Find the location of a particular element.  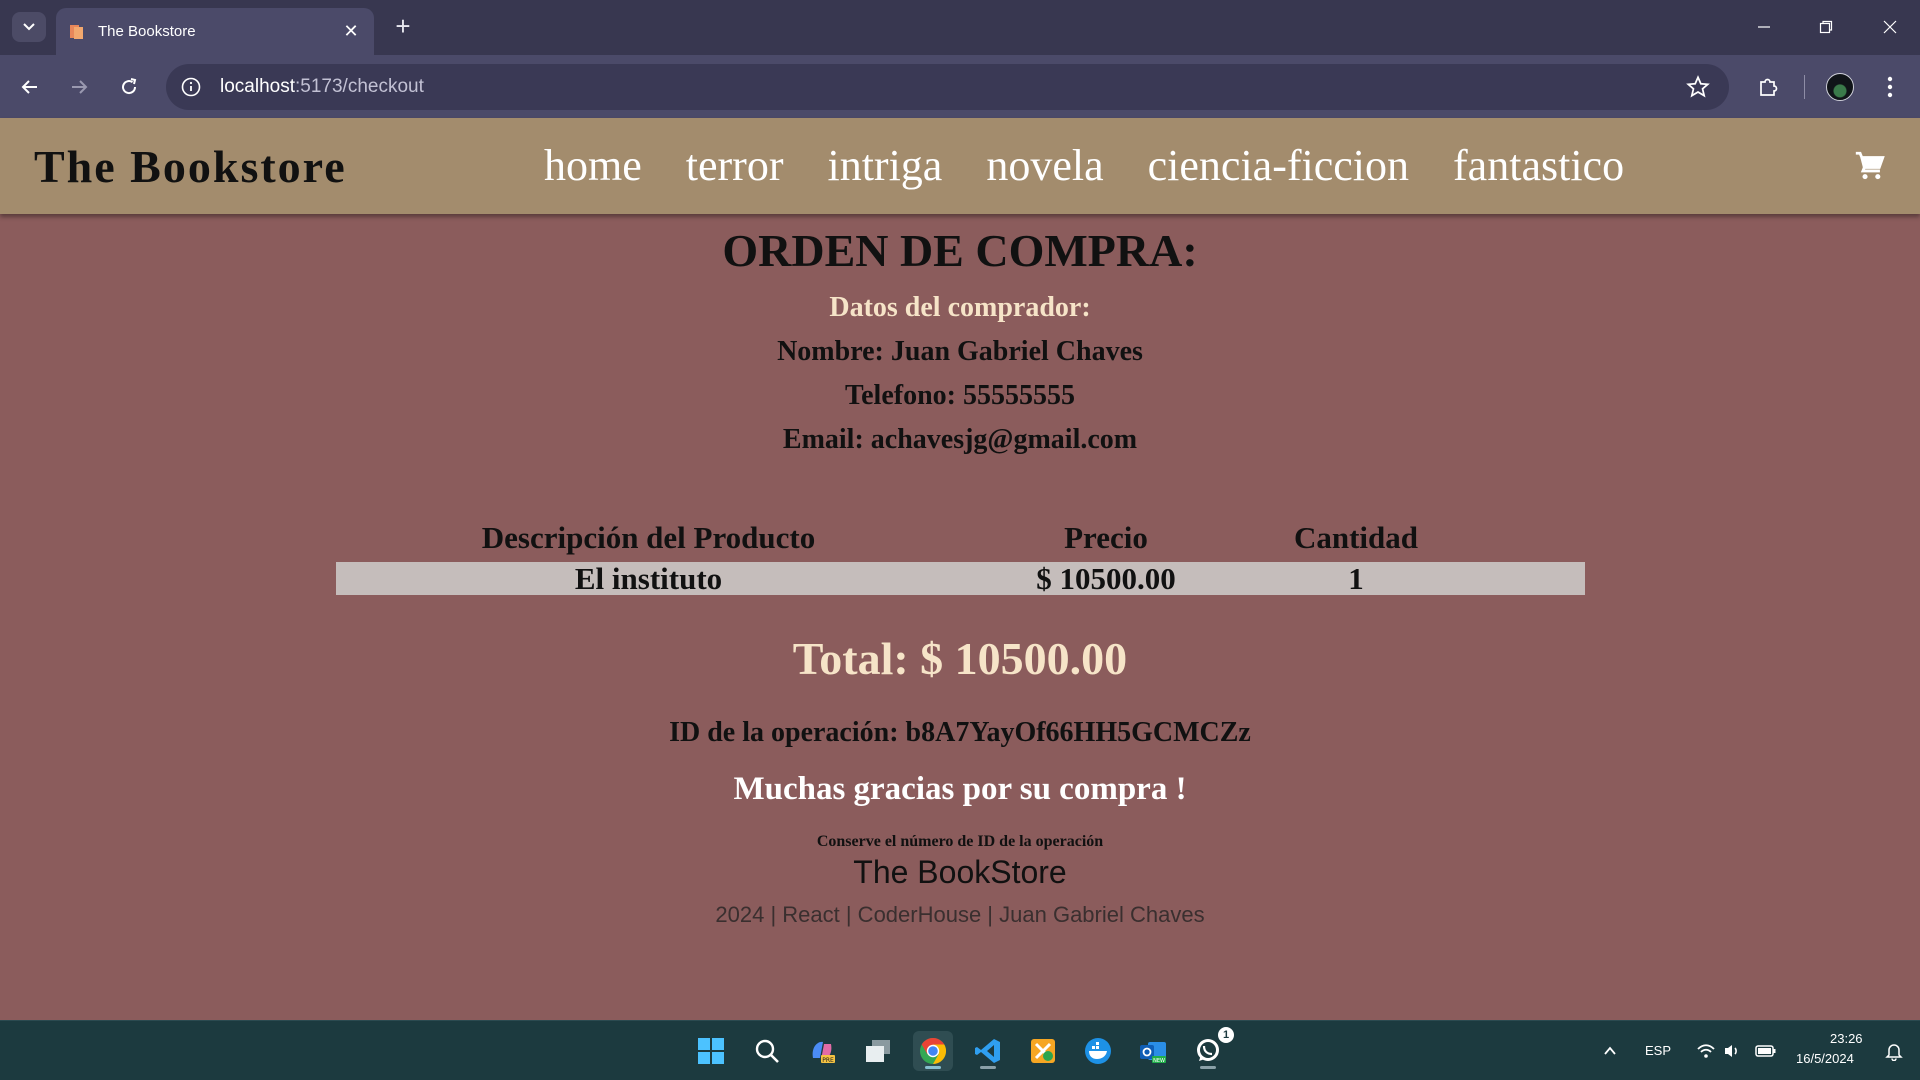

buyer-heading: Datos del comprador: is located at coordinates (960, 307).